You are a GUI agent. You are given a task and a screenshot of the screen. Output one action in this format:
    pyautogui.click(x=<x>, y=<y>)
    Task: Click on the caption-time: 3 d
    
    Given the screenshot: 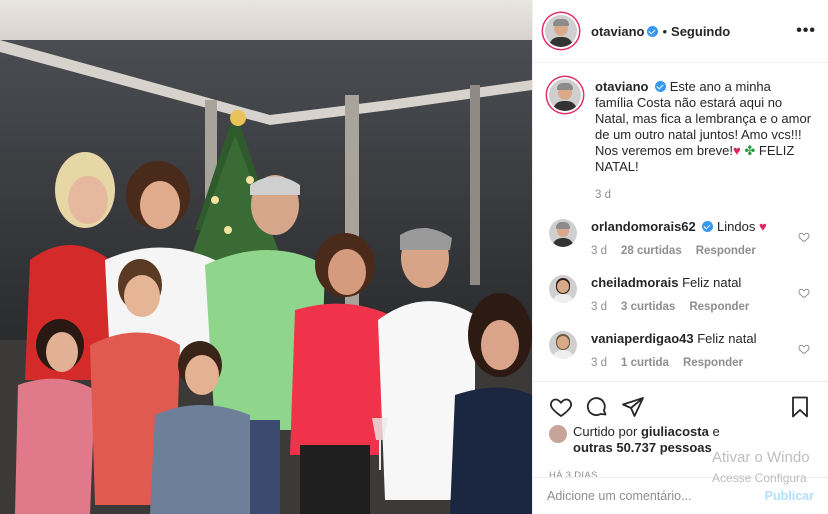 What is the action you would take?
    pyautogui.click(x=603, y=195)
    